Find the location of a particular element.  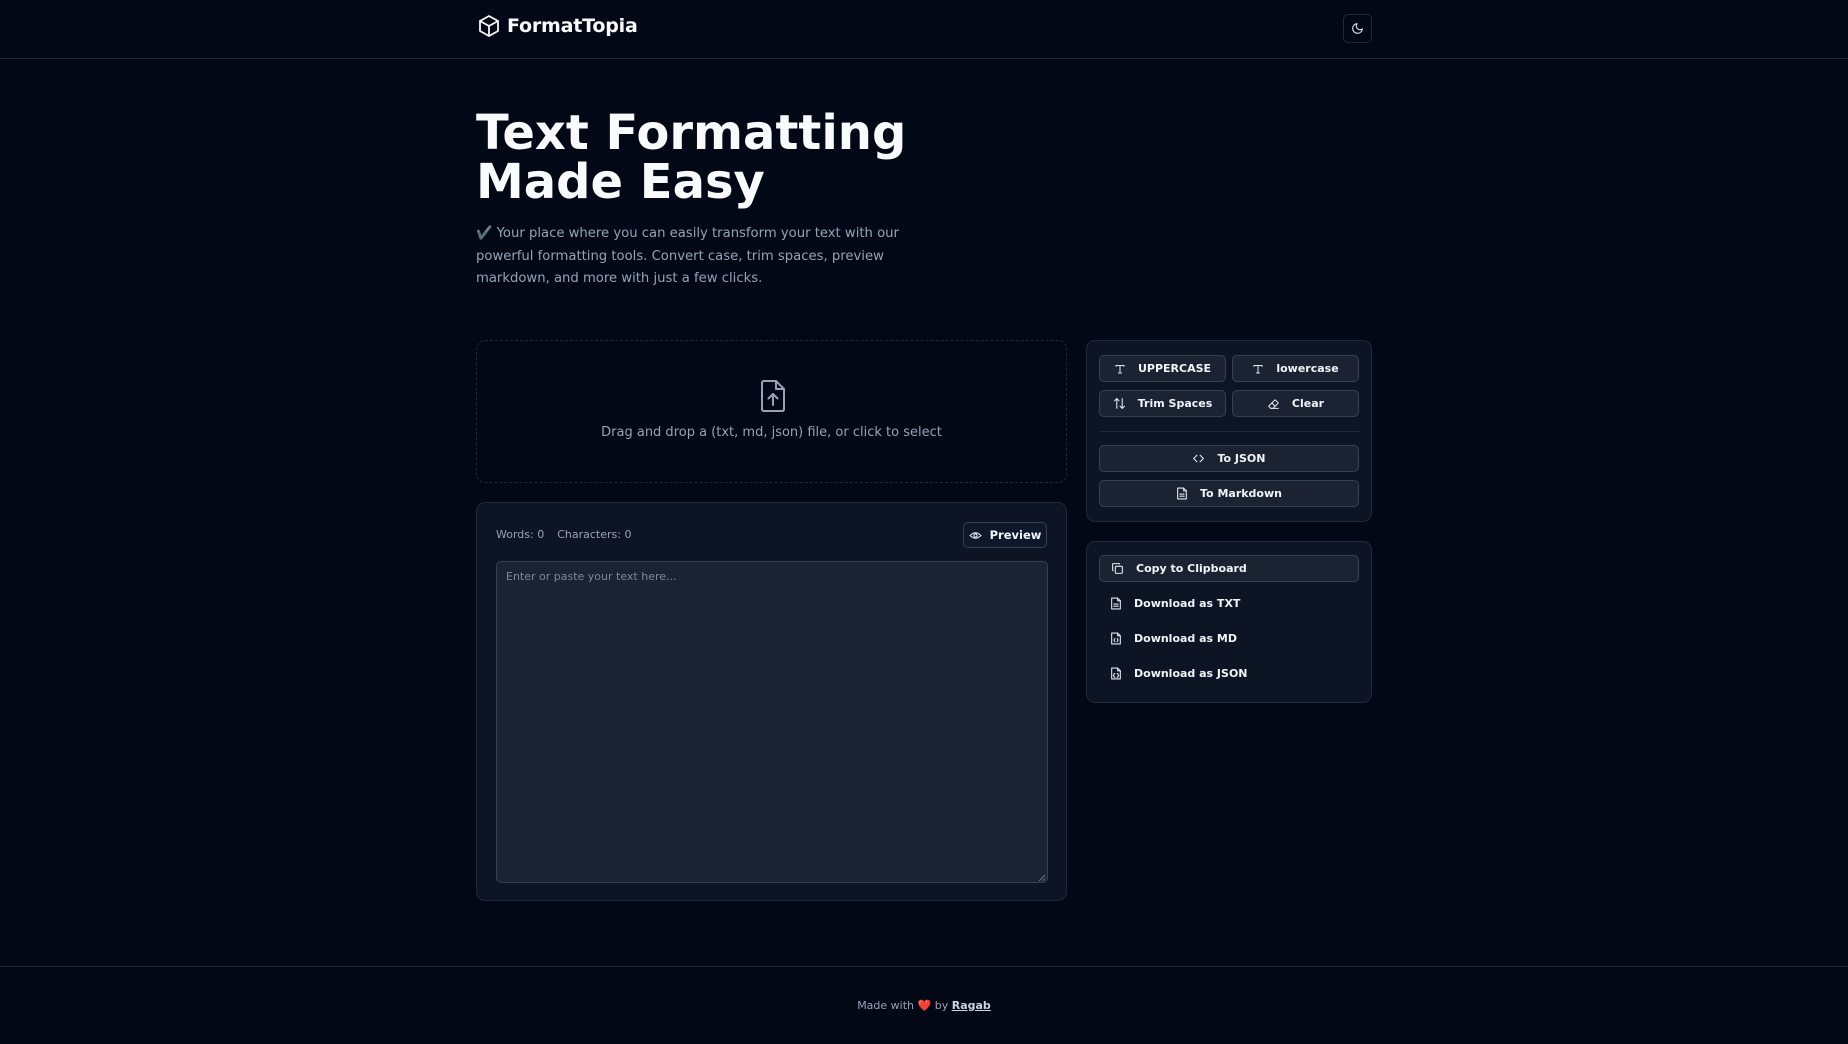

moon-icon is located at coordinates (1357, 28).